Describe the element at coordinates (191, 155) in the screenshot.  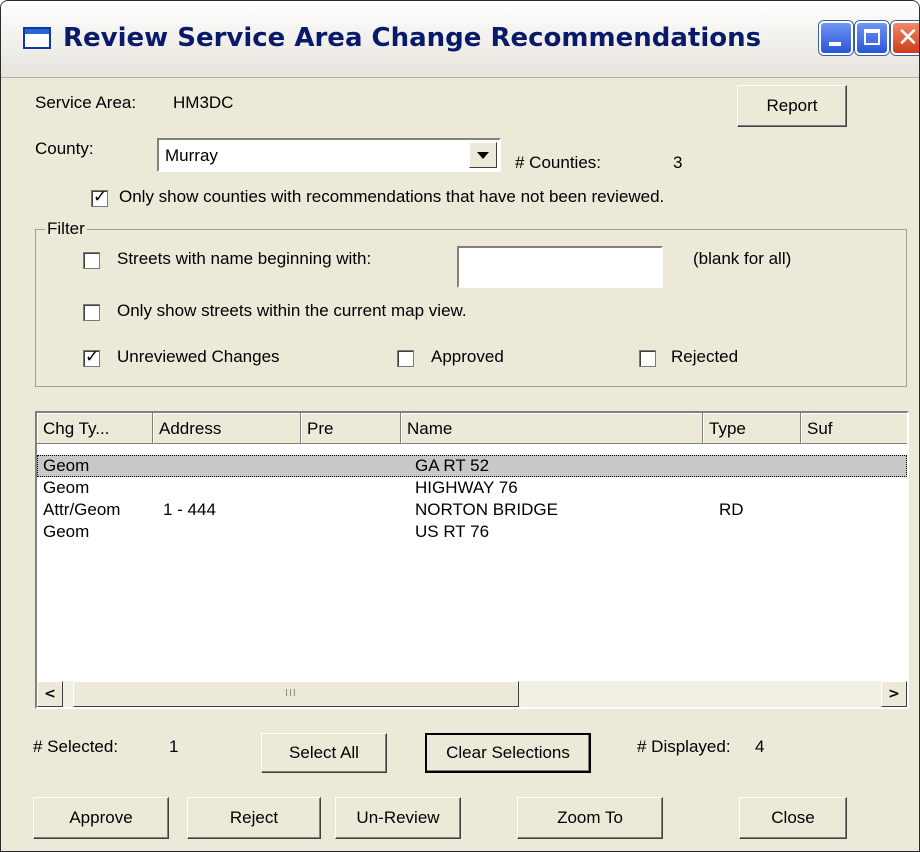
I see `county-select-value: Murray` at that location.